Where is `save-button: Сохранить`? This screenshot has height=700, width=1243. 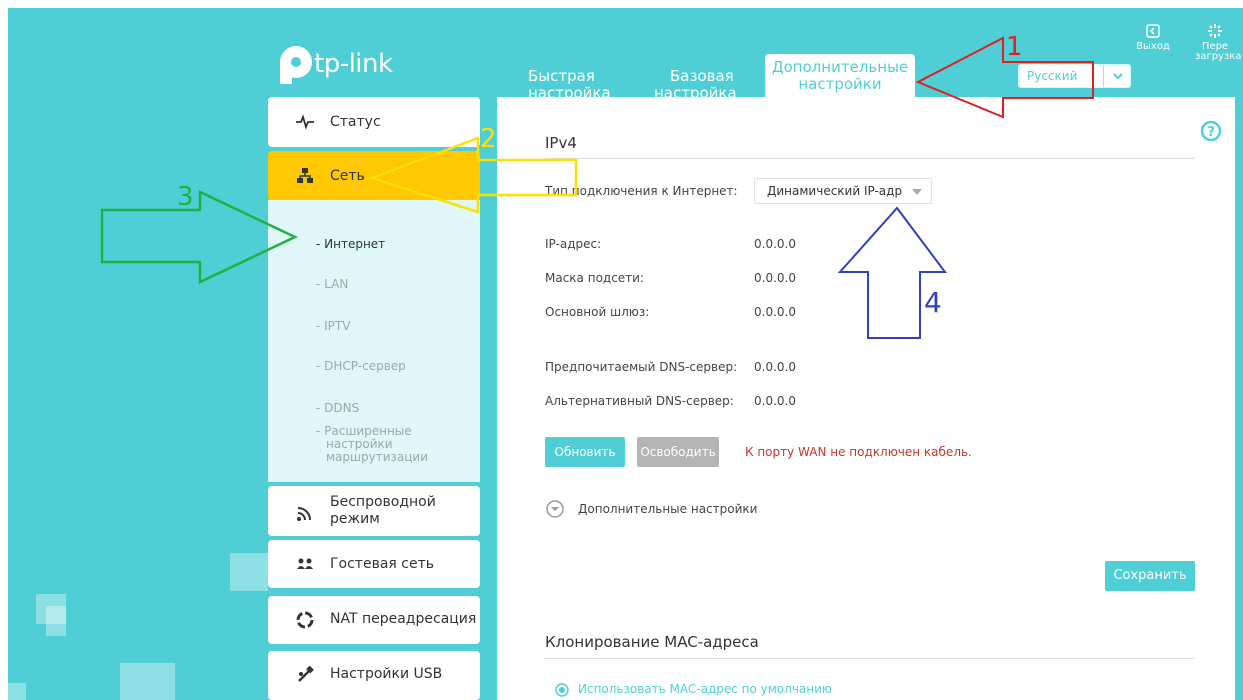
save-button: Сохранить is located at coordinates (1150, 576).